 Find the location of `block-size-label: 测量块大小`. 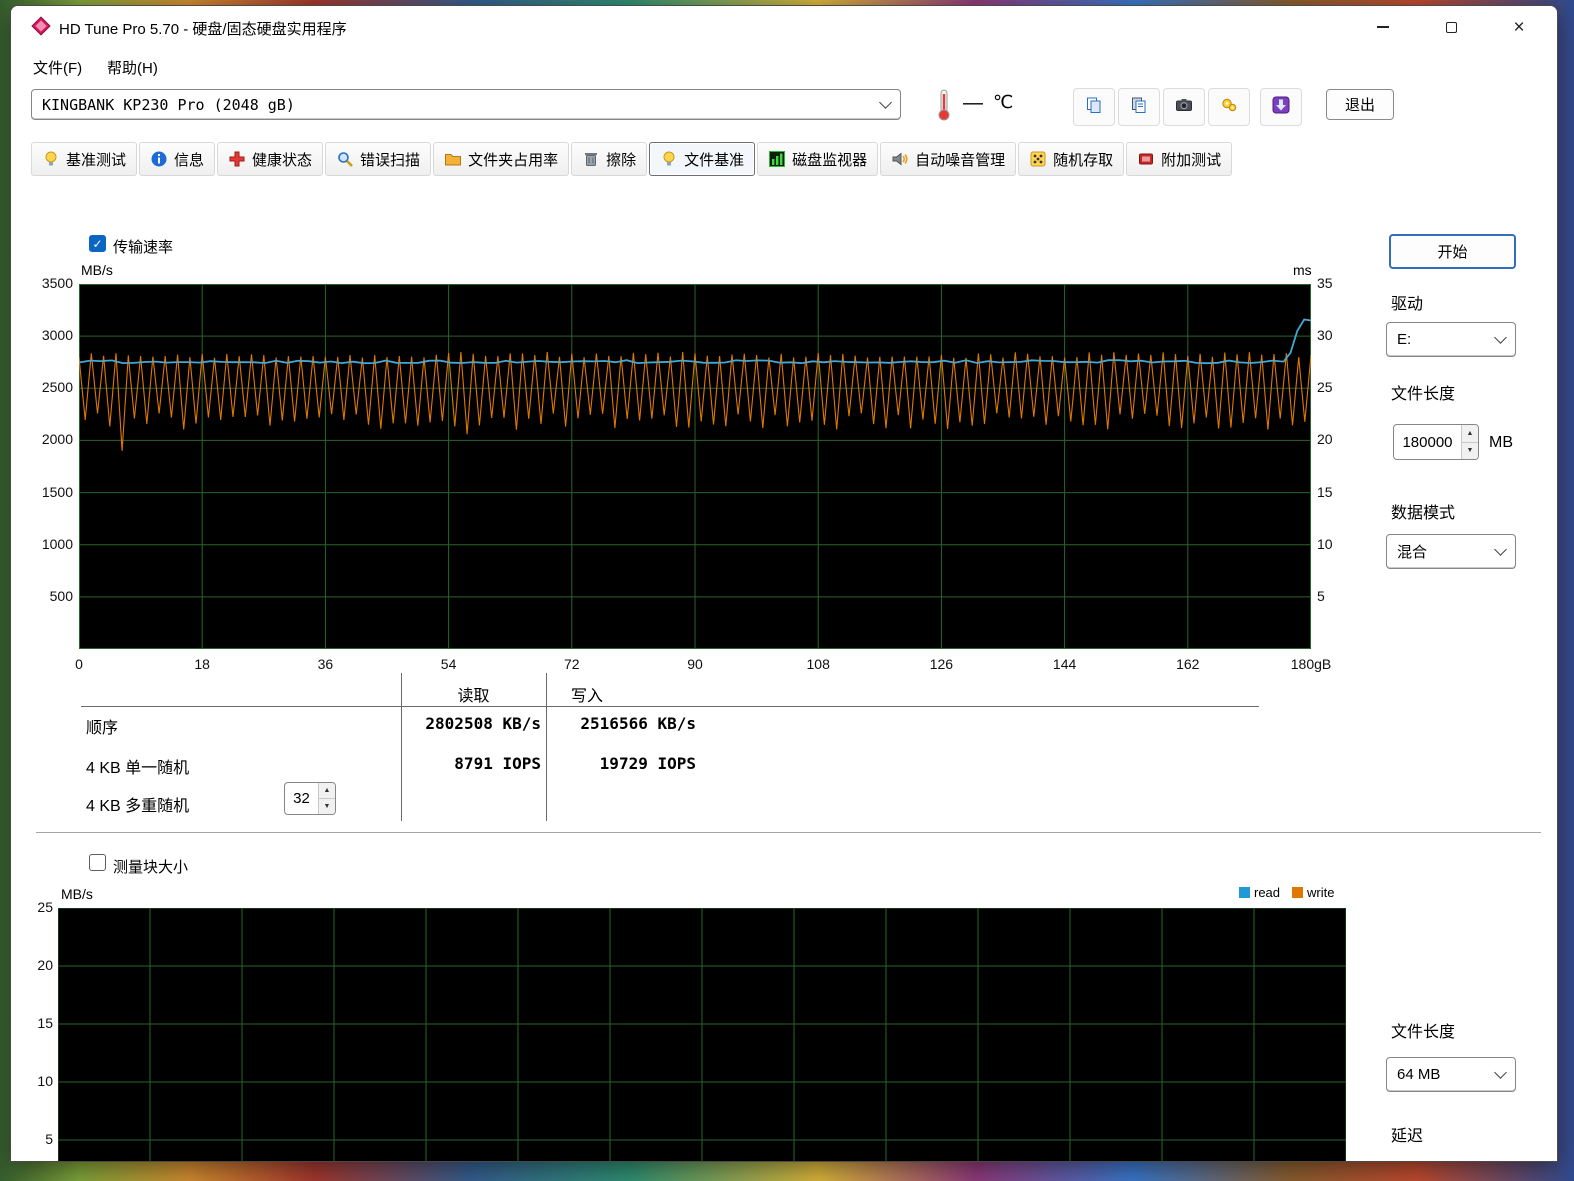

block-size-label: 测量块大小 is located at coordinates (151, 867).